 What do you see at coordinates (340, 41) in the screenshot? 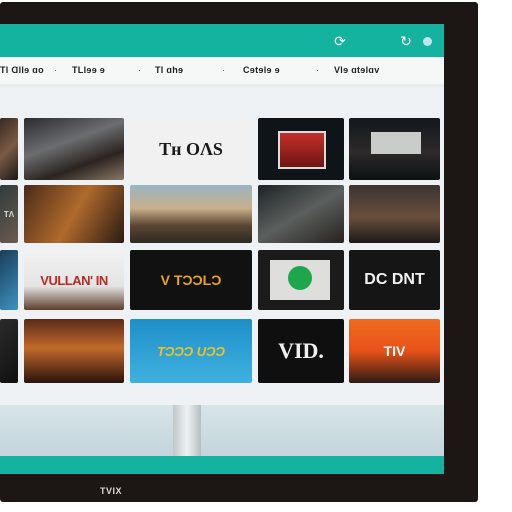
I see `refresh-circle-icon: ⟳` at bounding box center [340, 41].